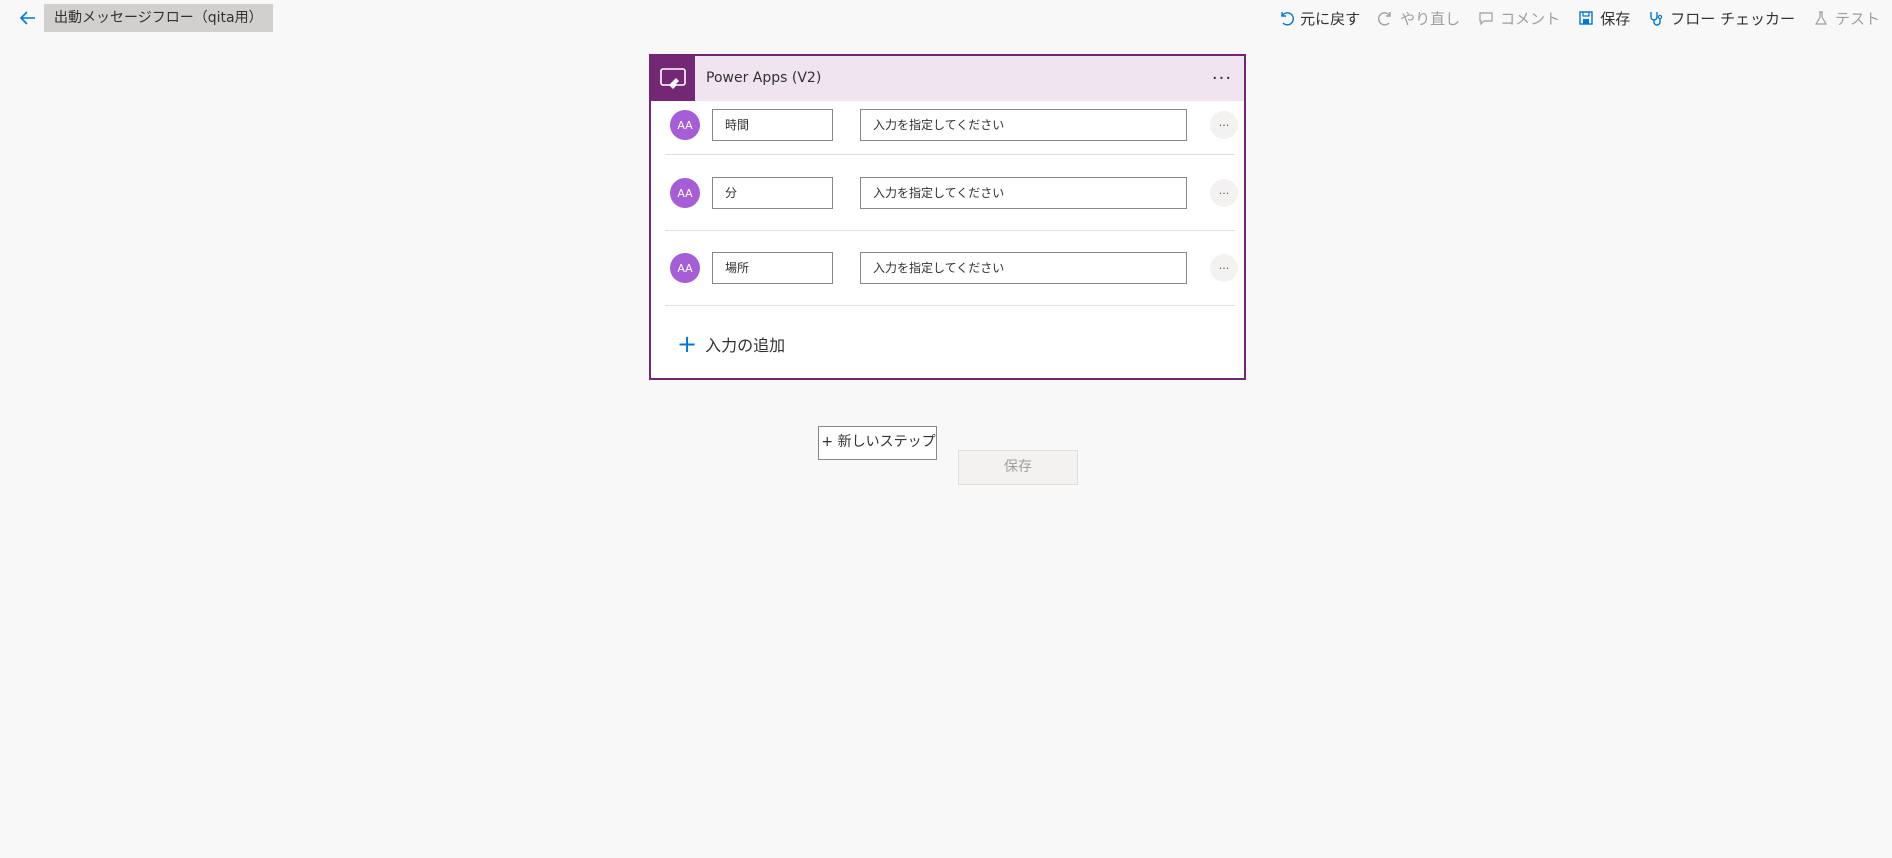  What do you see at coordinates (1286, 18) in the screenshot?
I see `undo-icon` at bounding box center [1286, 18].